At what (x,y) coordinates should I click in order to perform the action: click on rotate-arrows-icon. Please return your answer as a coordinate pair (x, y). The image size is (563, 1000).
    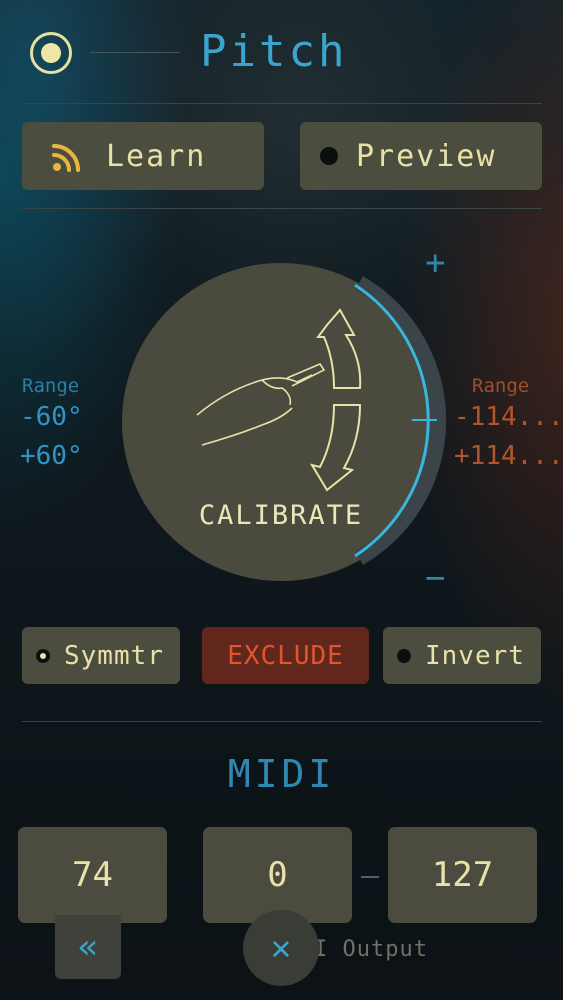
    Looking at the image, I should click on (335, 400).